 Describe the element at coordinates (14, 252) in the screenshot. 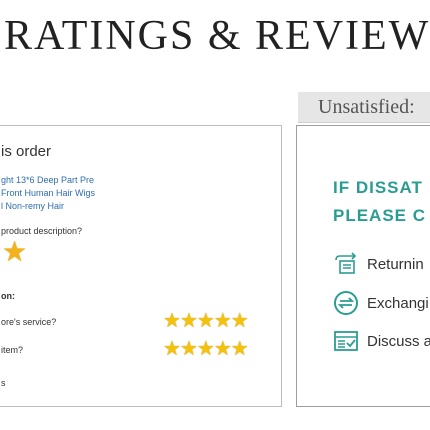

I see `description-rating-star: ★` at that location.